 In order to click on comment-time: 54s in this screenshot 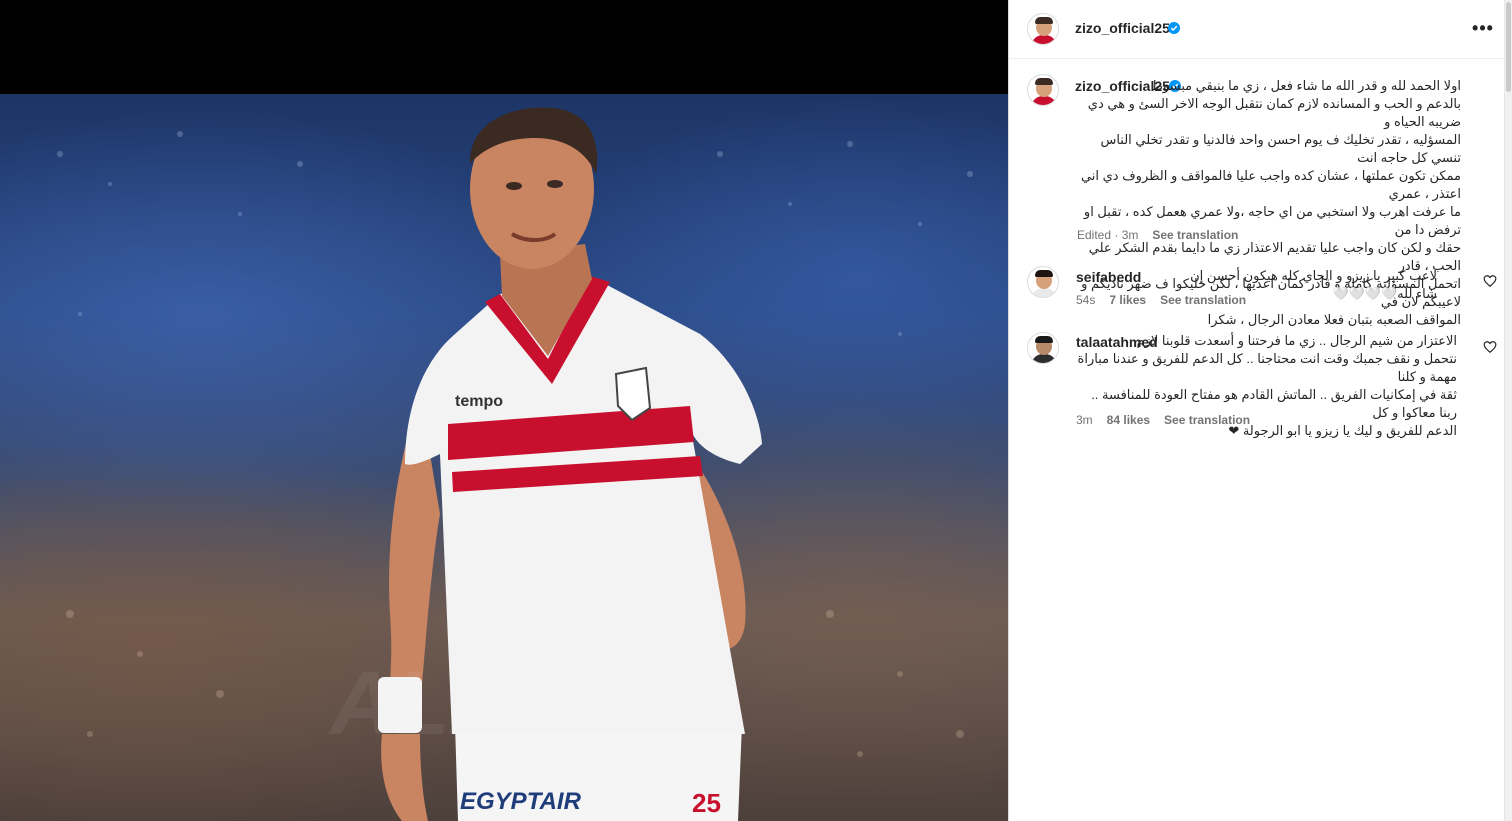, I will do `click(1086, 300)`.